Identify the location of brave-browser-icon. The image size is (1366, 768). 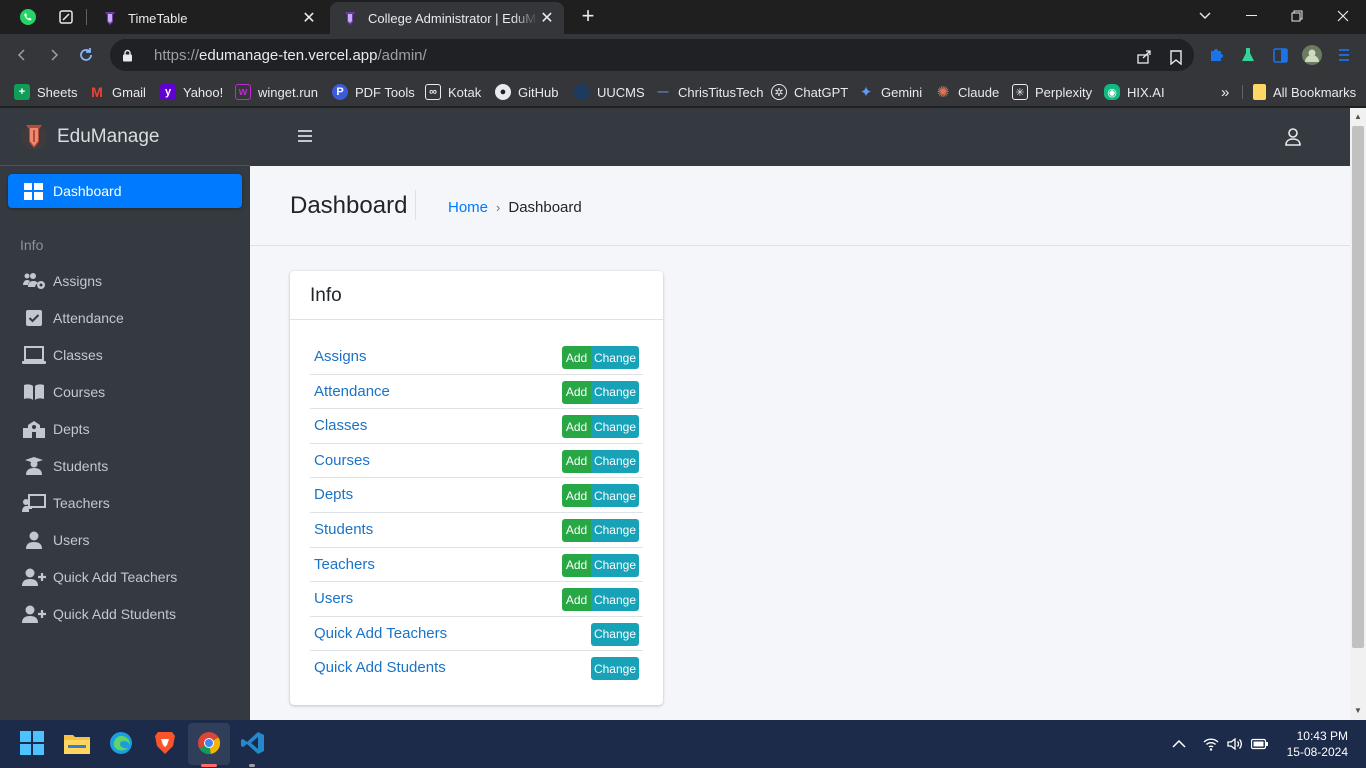
(165, 743).